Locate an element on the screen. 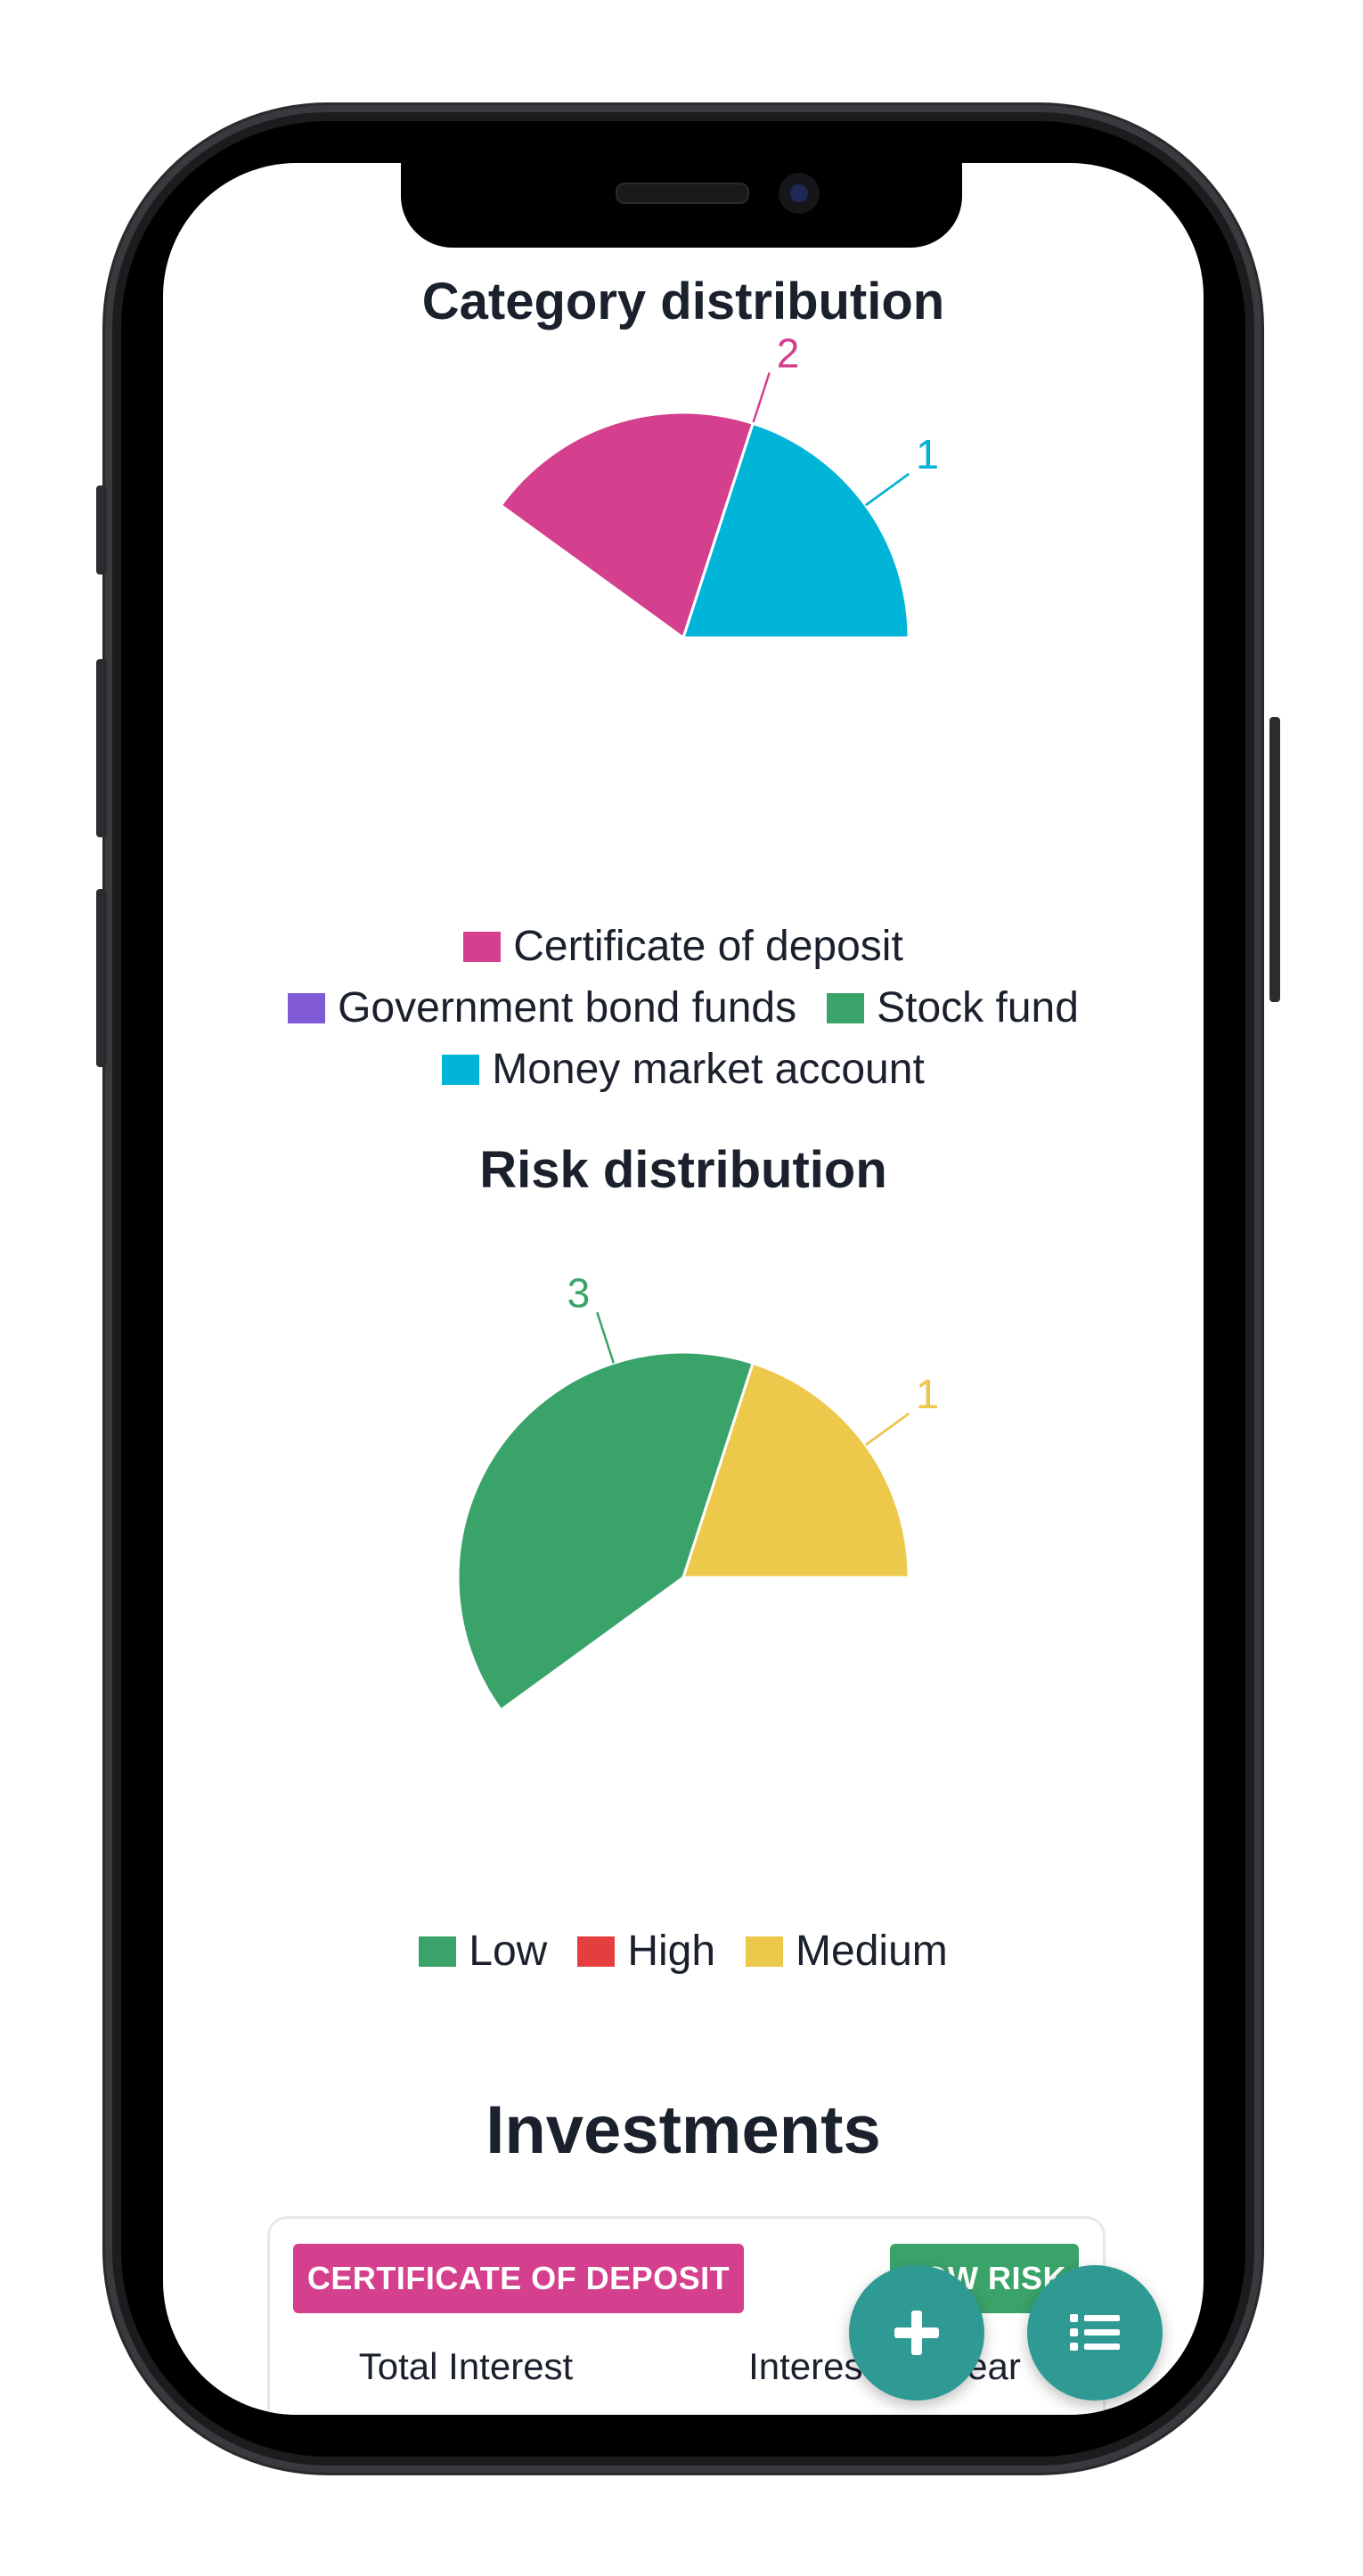  total-interest-value: 302.56 $ is located at coordinates (466, 2411).